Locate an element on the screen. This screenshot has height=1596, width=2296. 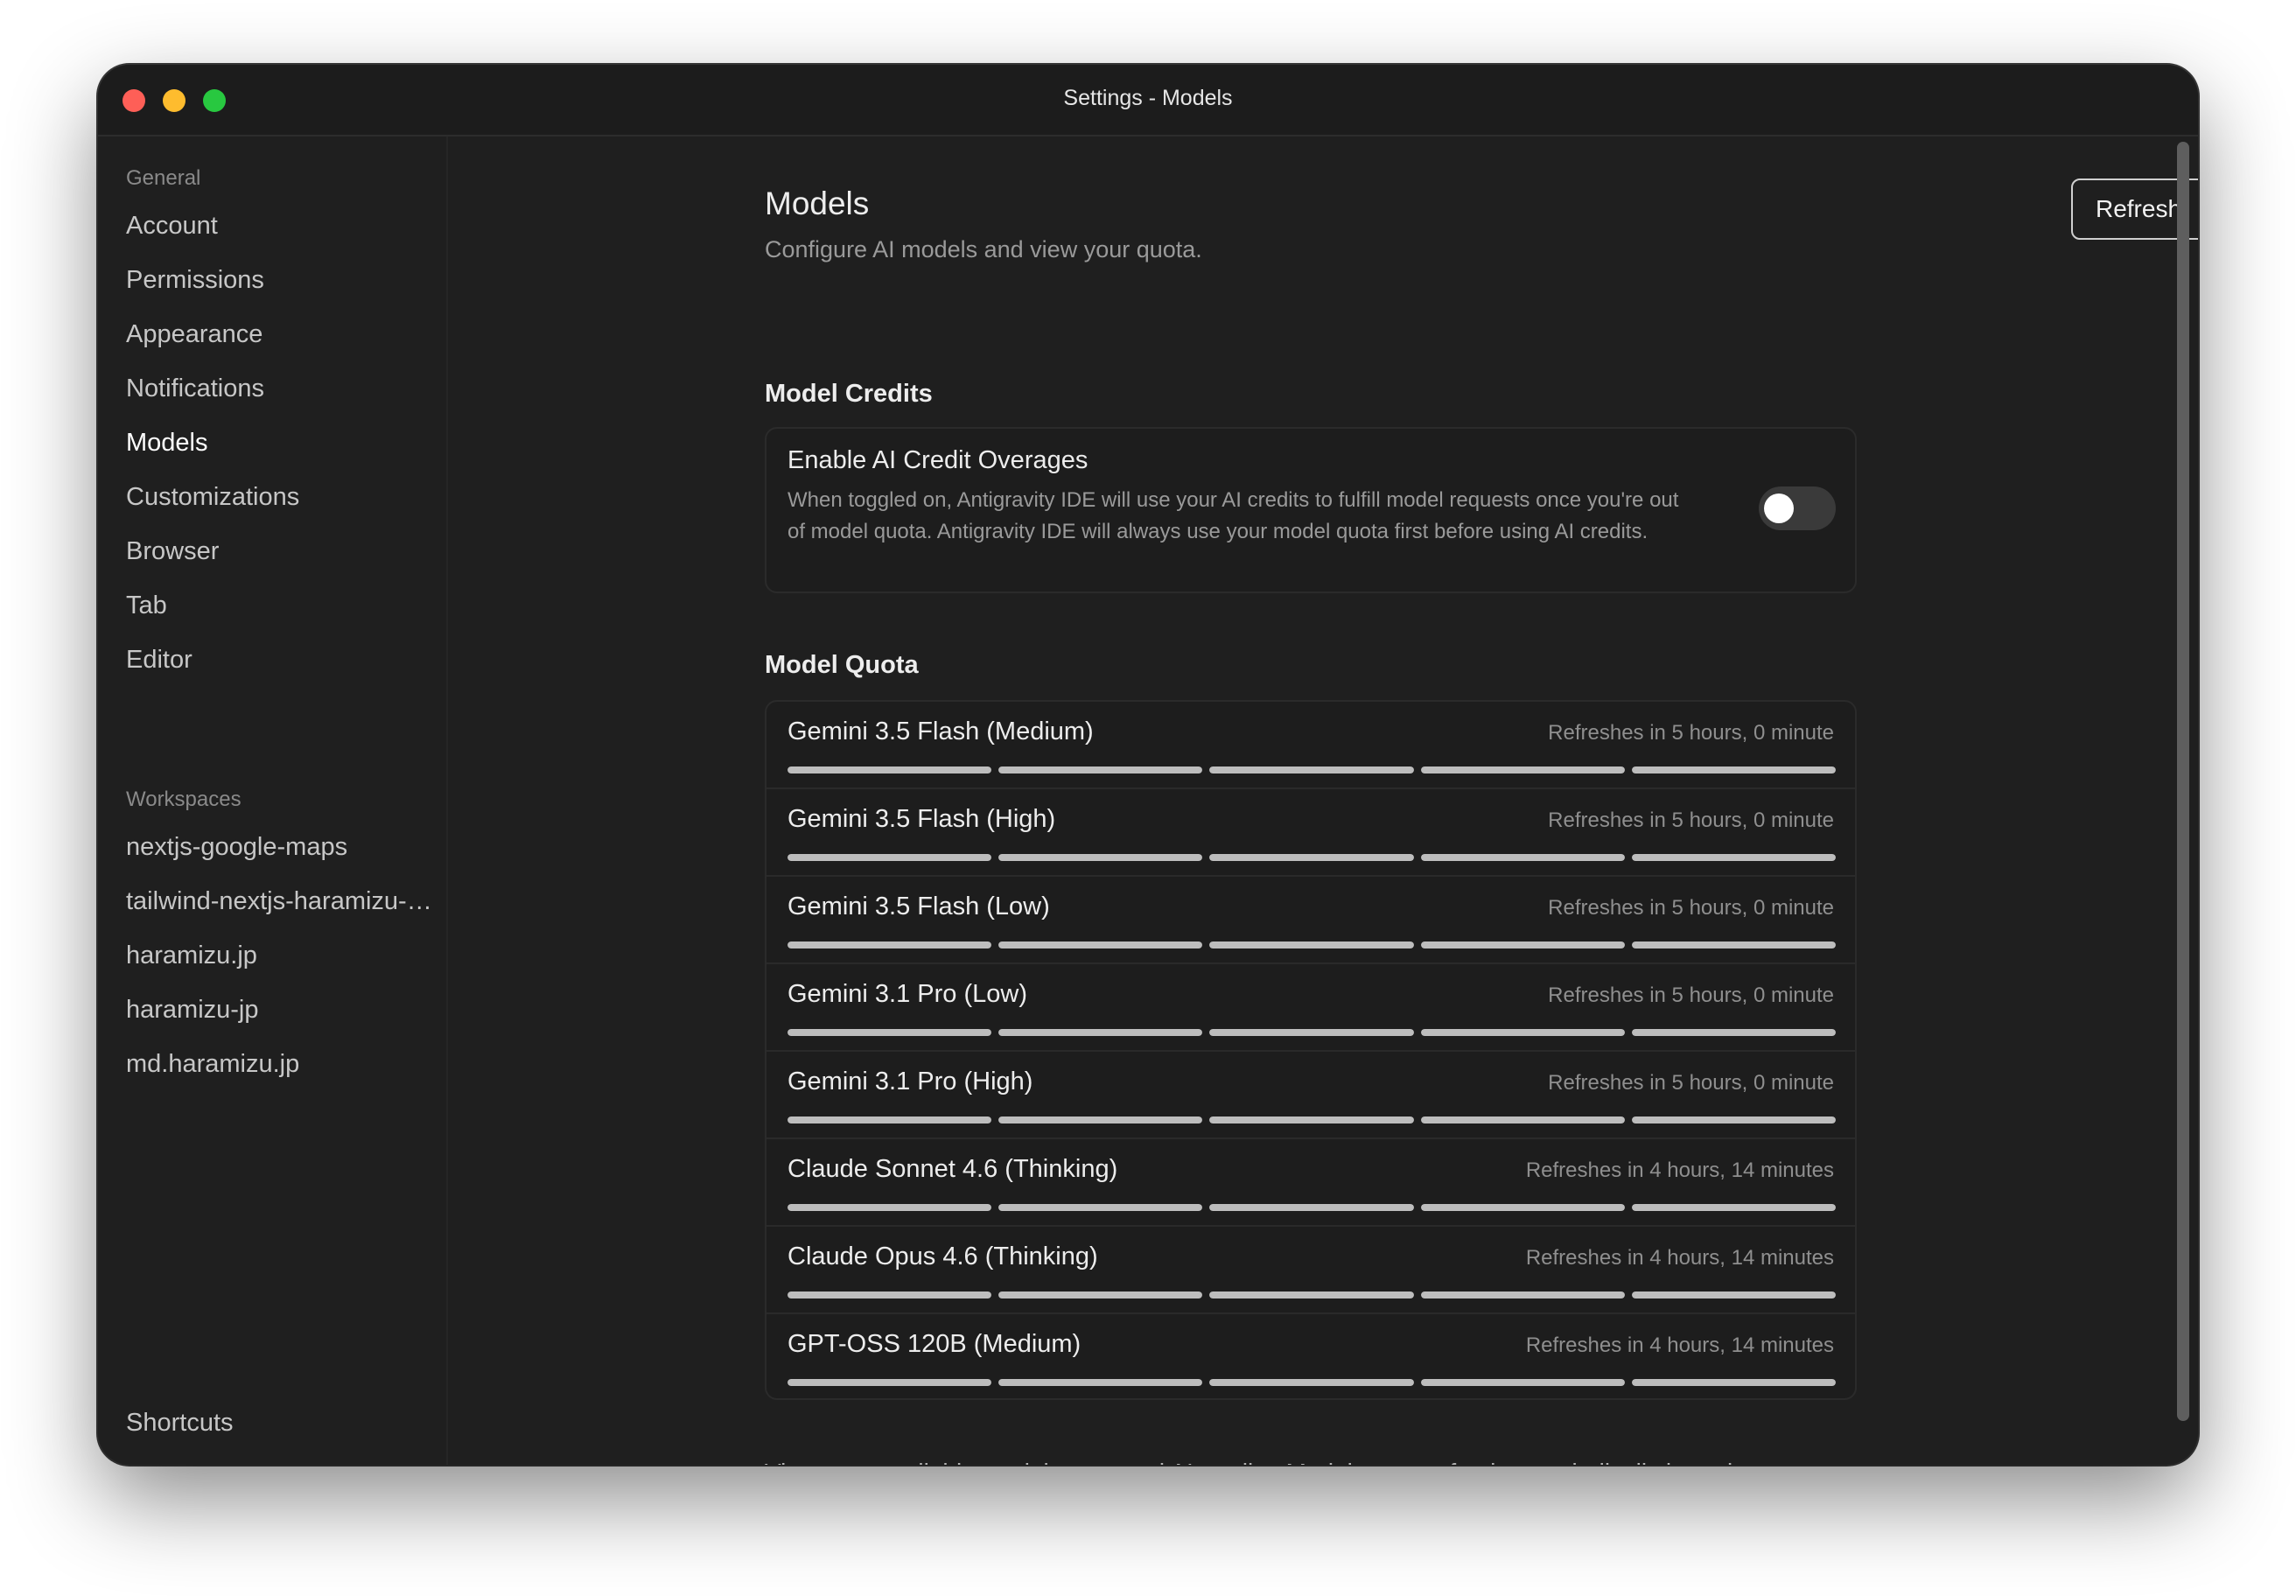
model-name: Gemini 3.1 Pro (High) is located at coordinates (910, 1082).